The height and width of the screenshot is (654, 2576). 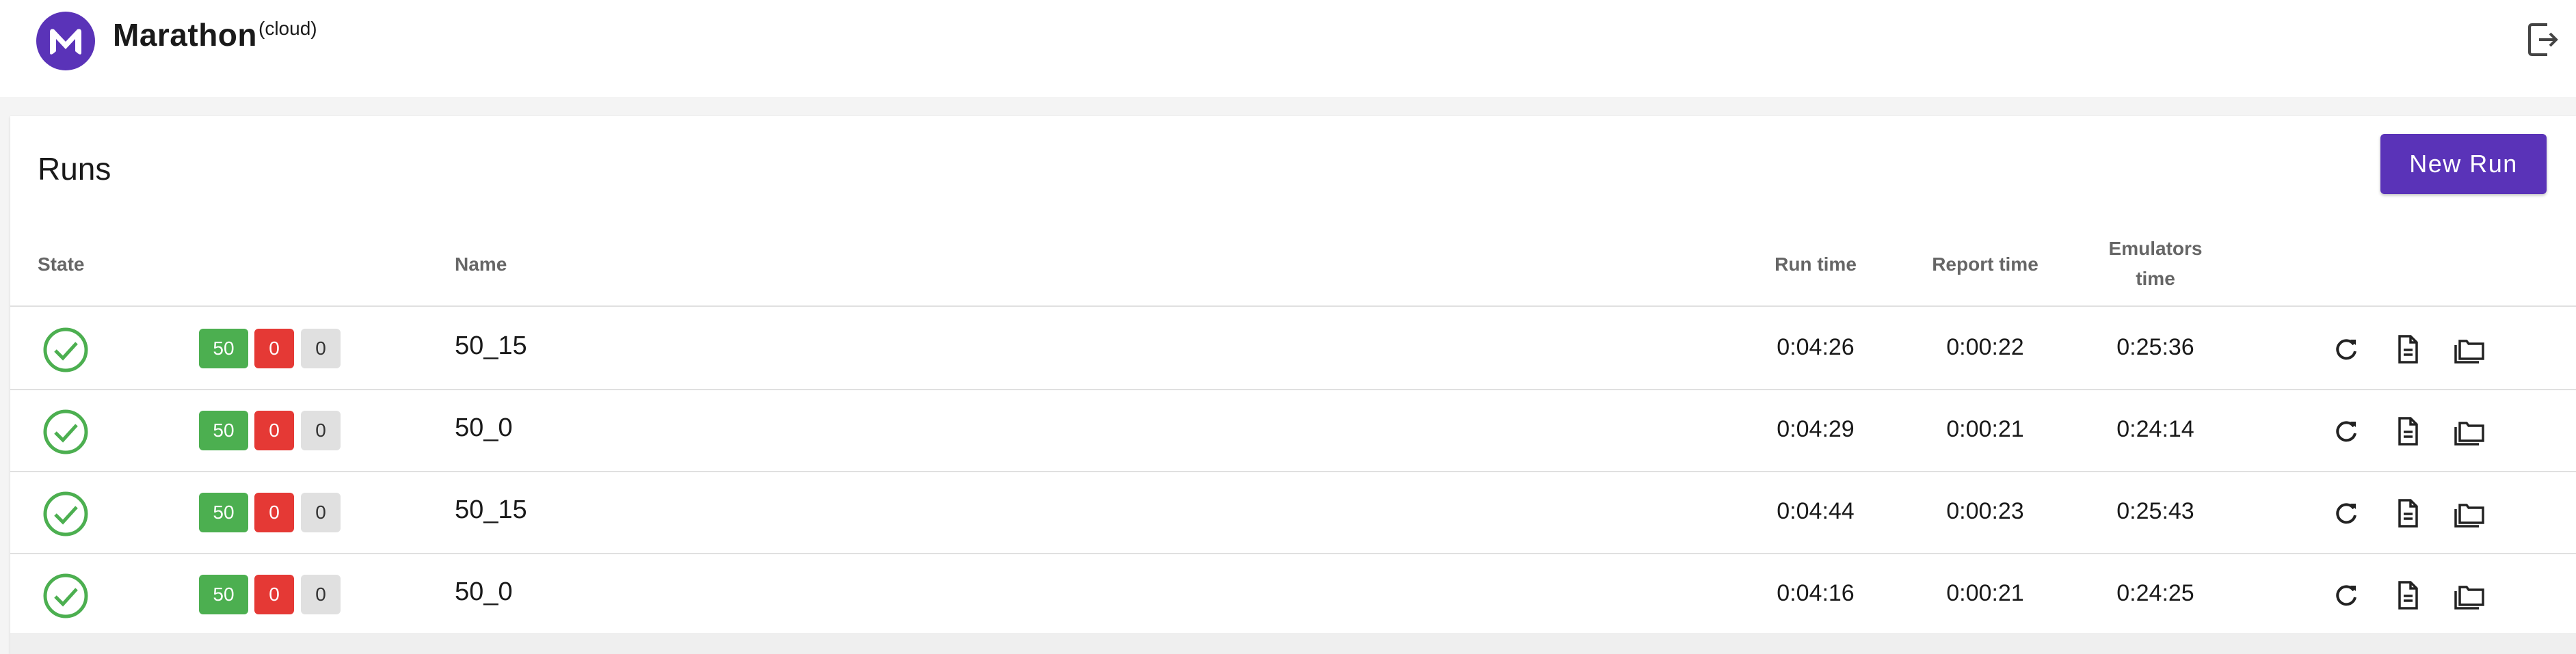 What do you see at coordinates (1293, 430) in the screenshot?
I see `table-row: 50 0 0 50_0 0:04:29 0:00:21 0:24:14` at bounding box center [1293, 430].